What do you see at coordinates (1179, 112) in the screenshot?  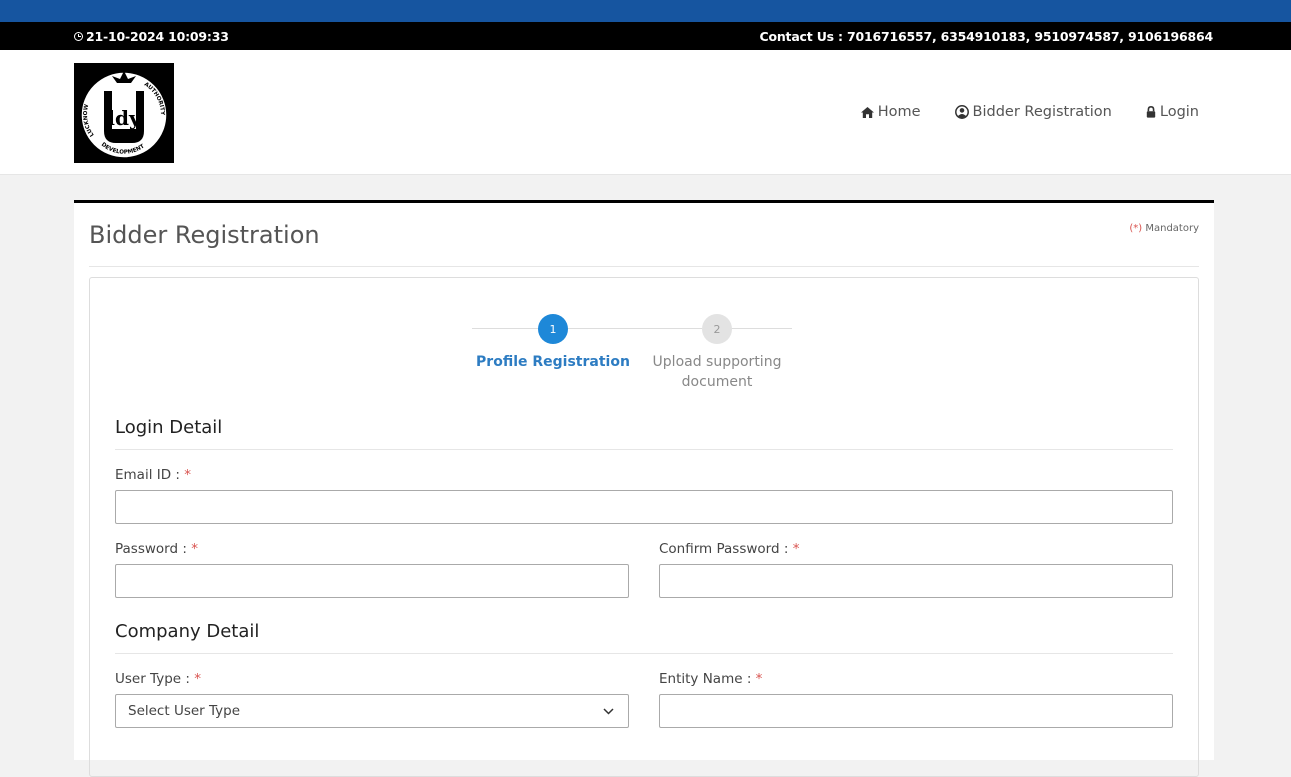 I see `nav-login-label: Login` at bounding box center [1179, 112].